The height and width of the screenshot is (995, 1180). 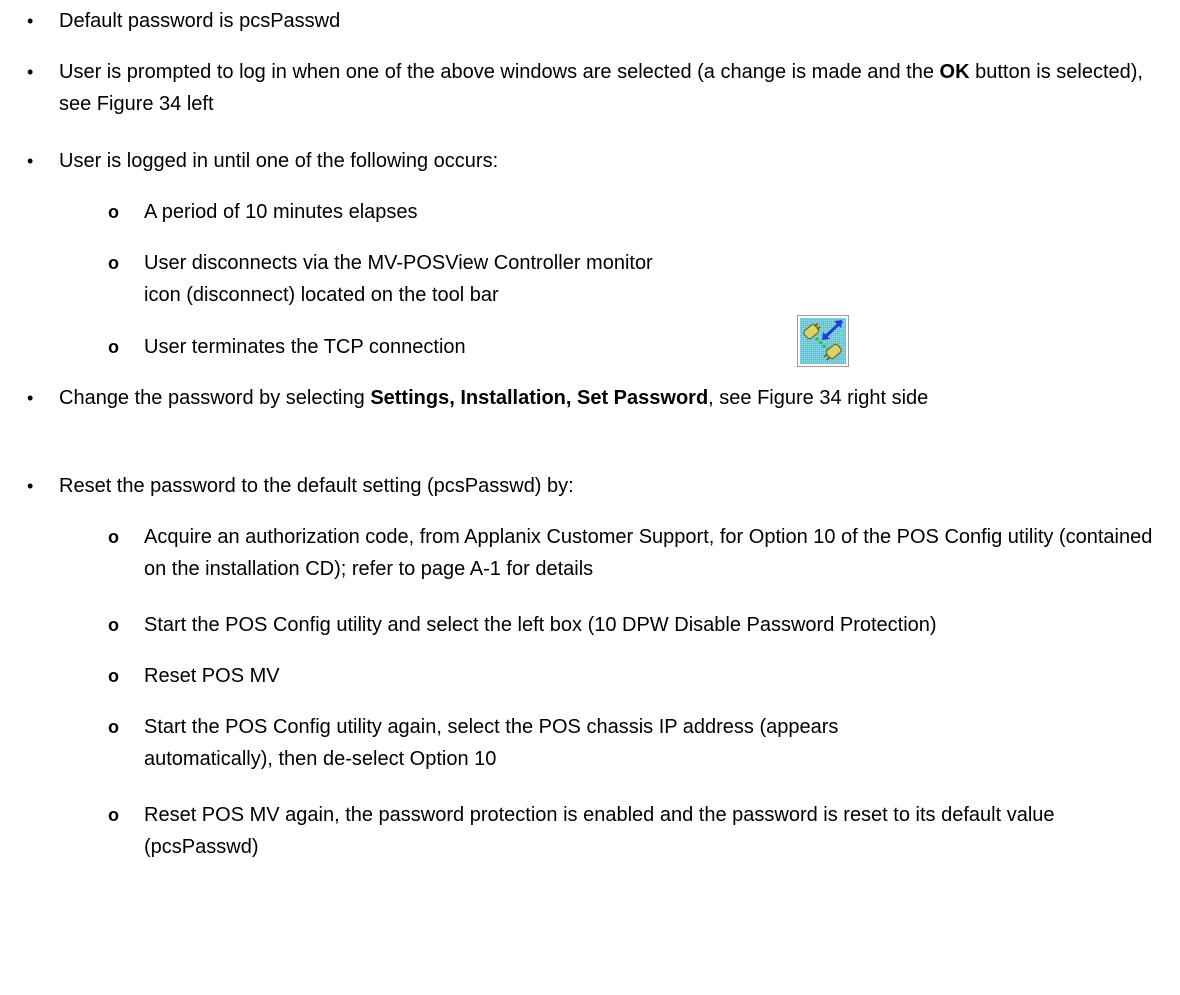 I want to click on sub-bullet-text: User terminates the TCP connection, so click(x=305, y=347).